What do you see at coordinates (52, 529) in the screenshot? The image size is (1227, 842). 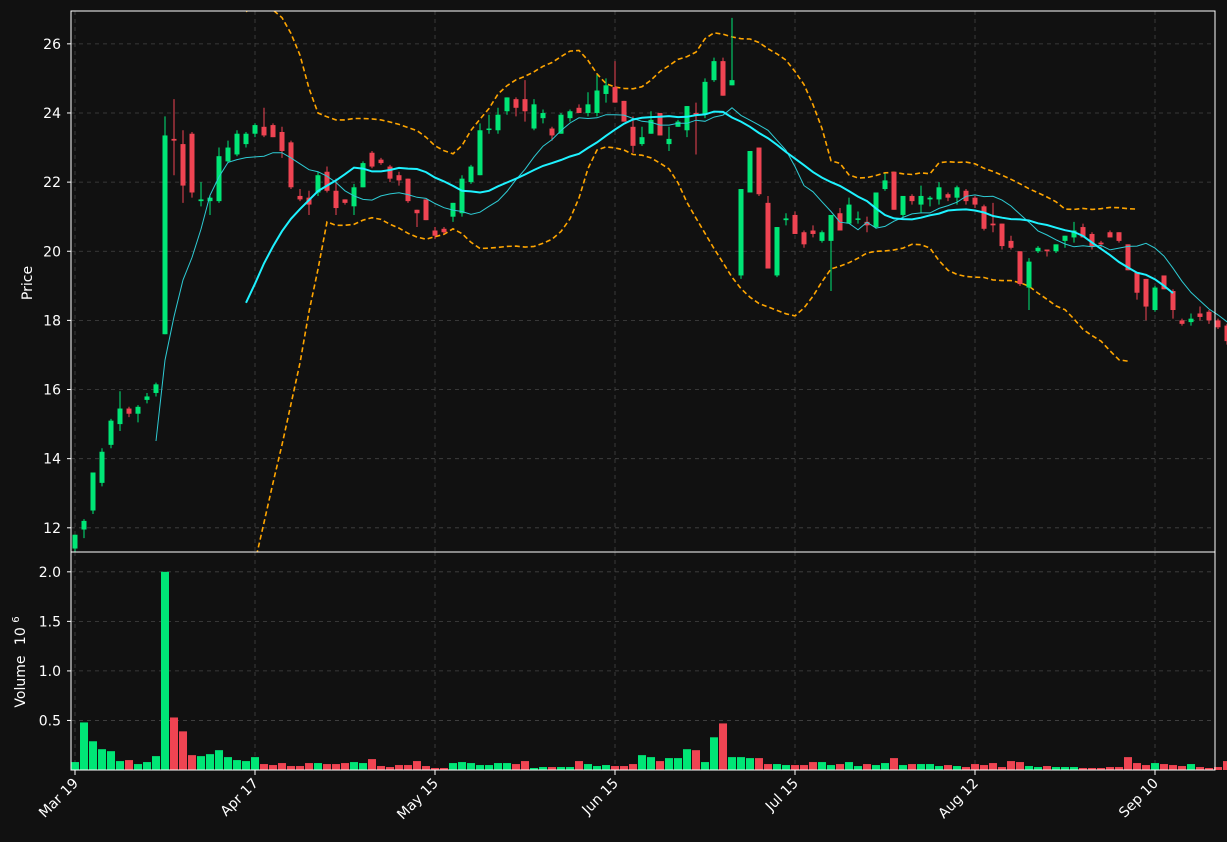 I see `price-tick-label: 12` at bounding box center [52, 529].